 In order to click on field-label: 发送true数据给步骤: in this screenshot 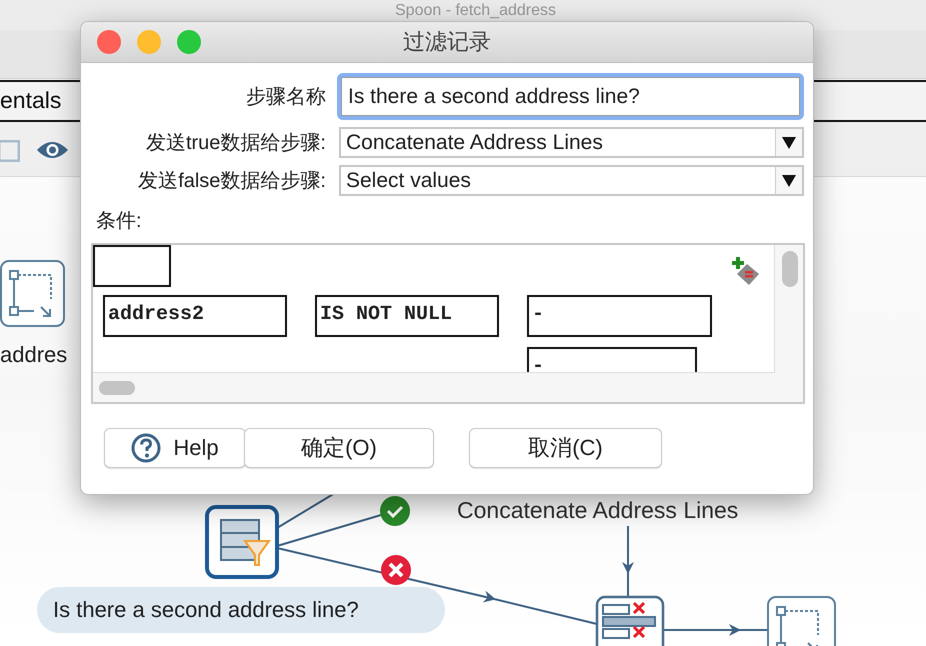, I will do `click(235, 143)`.